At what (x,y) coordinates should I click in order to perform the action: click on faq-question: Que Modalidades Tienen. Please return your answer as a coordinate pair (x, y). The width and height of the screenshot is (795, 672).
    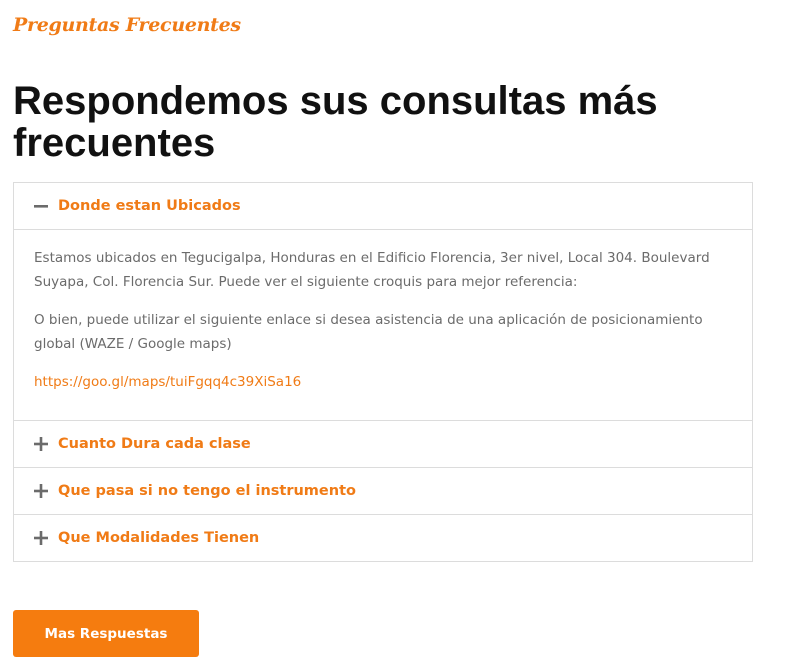
    Looking at the image, I should click on (159, 538).